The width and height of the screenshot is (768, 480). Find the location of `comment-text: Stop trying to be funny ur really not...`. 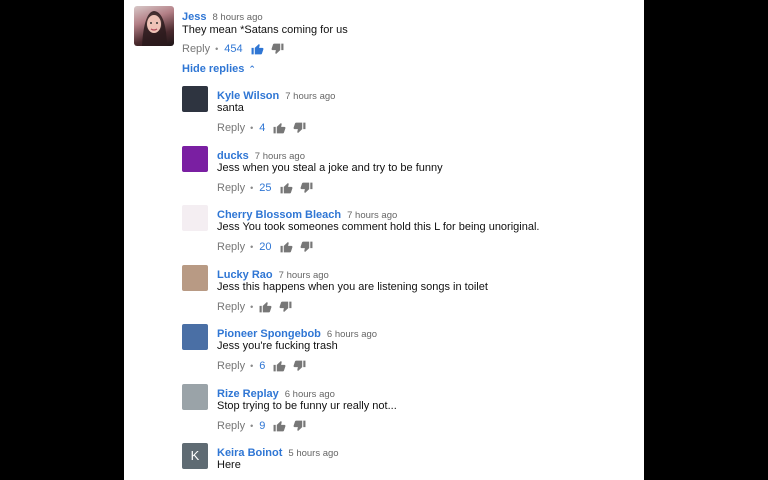

comment-text: Stop trying to be funny ur really not... is located at coordinates (307, 406).